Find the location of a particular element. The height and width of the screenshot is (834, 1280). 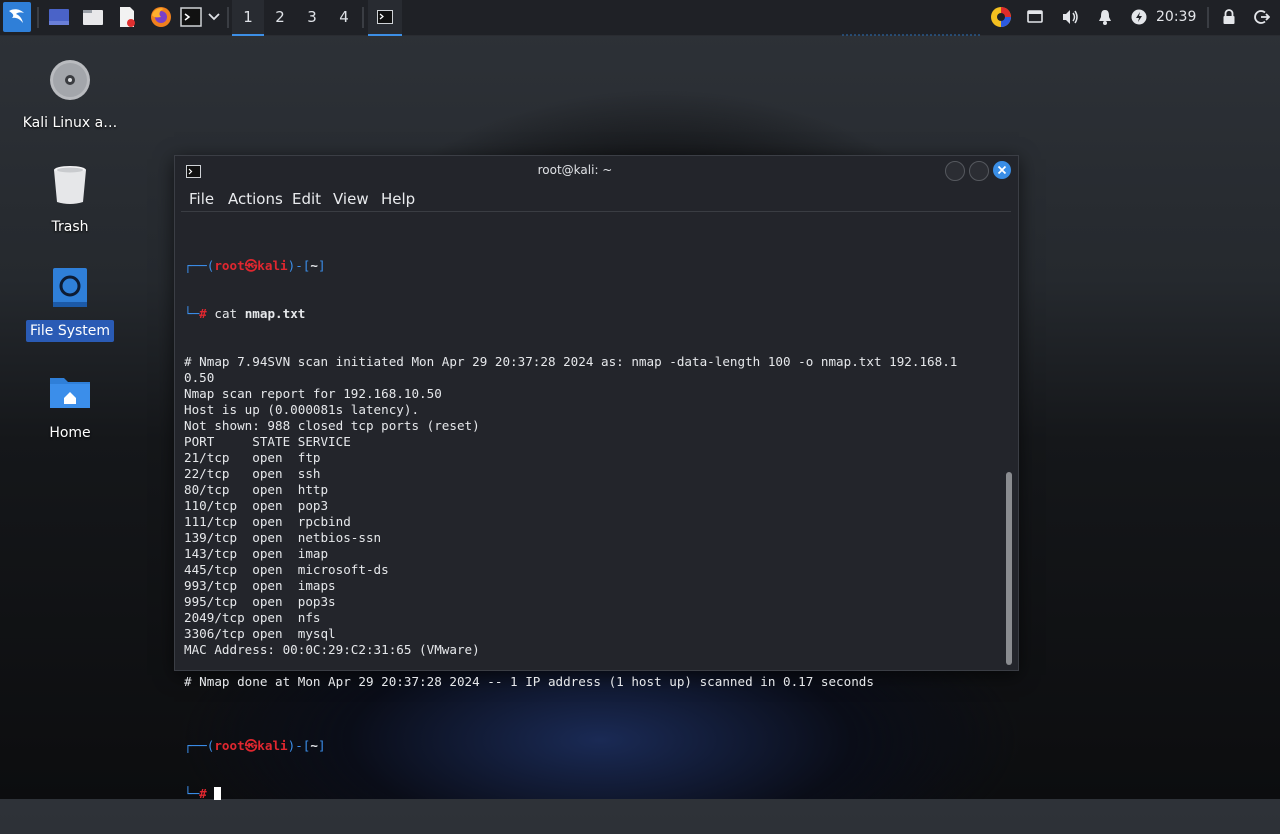

menu-separator is located at coordinates (596, 211).